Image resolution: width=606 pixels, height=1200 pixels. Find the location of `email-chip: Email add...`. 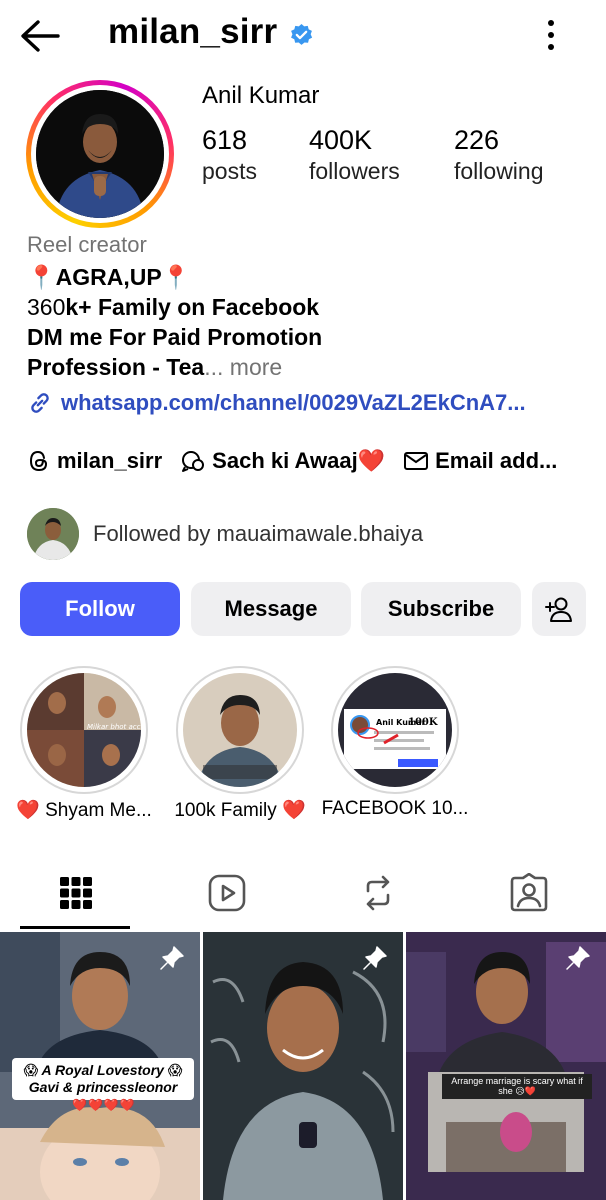

email-chip: Email add... is located at coordinates (480, 461).